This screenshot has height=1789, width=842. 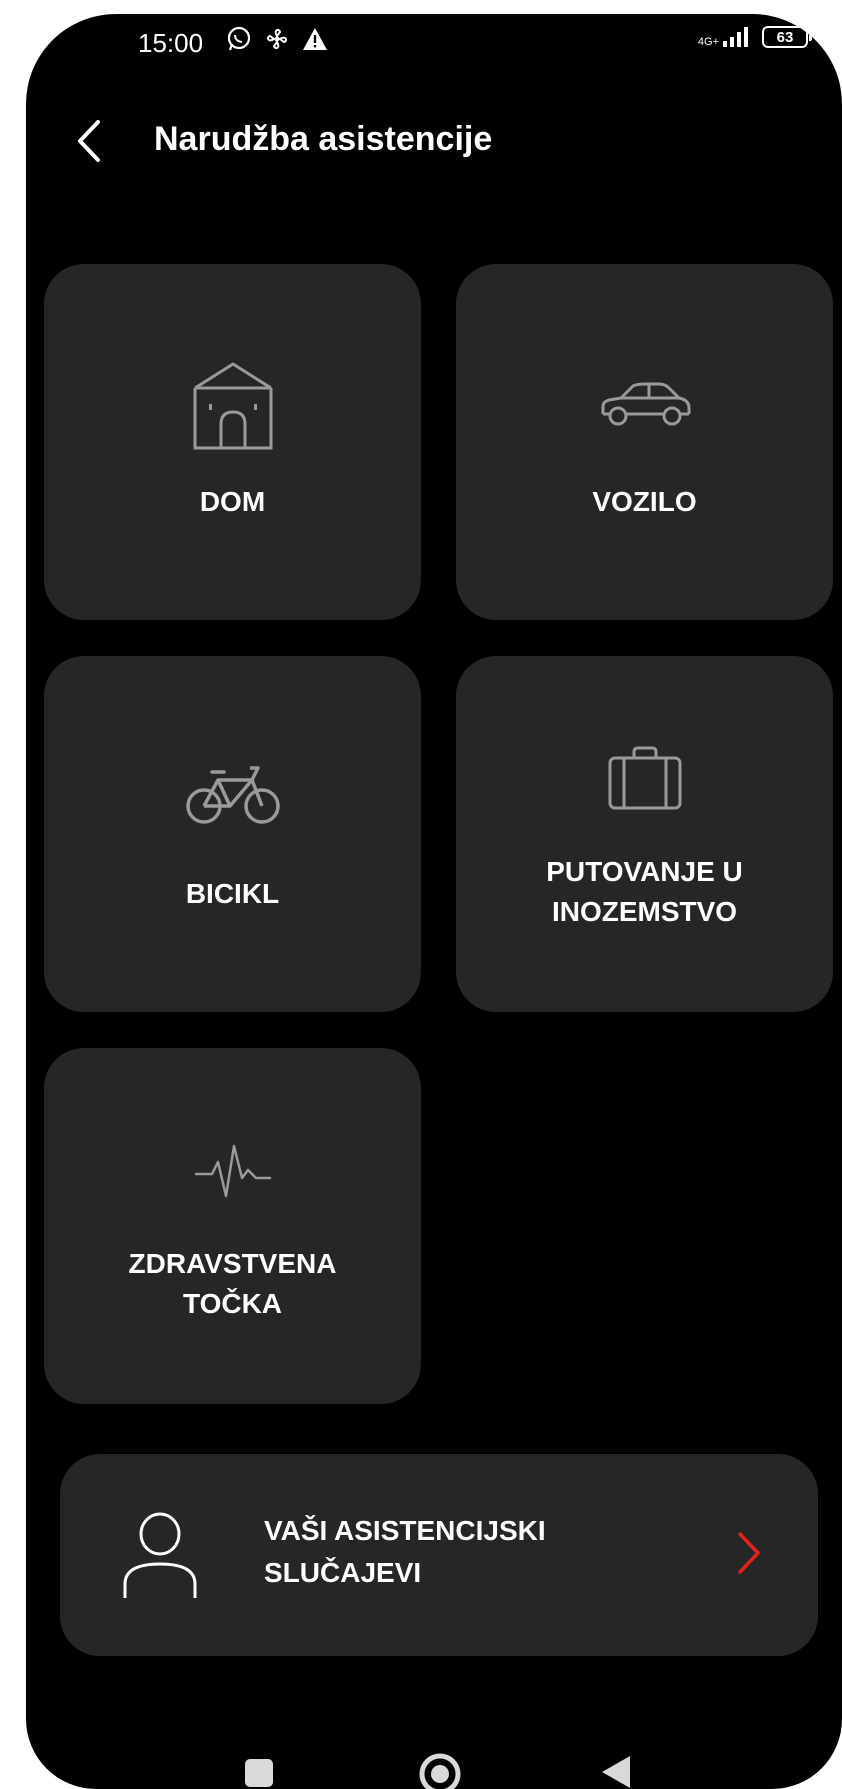 I want to click on chevron-left-icon, so click(x=88, y=145).